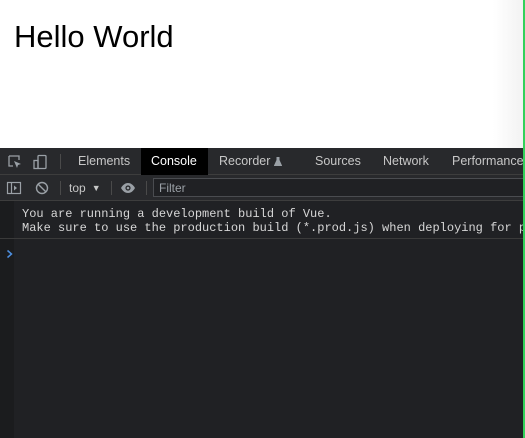 This screenshot has height=438, width=525. Describe the element at coordinates (338, 161) in the screenshot. I see `tab-sources: Sources` at that location.